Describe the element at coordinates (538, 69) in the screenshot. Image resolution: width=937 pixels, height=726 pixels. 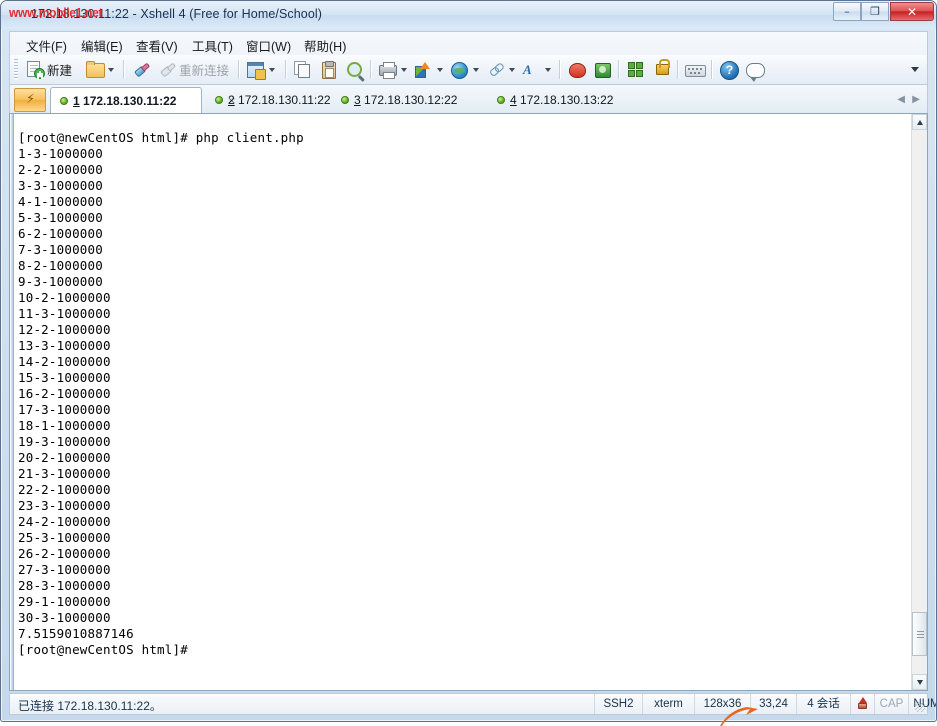
I see `font-button: A` at that location.